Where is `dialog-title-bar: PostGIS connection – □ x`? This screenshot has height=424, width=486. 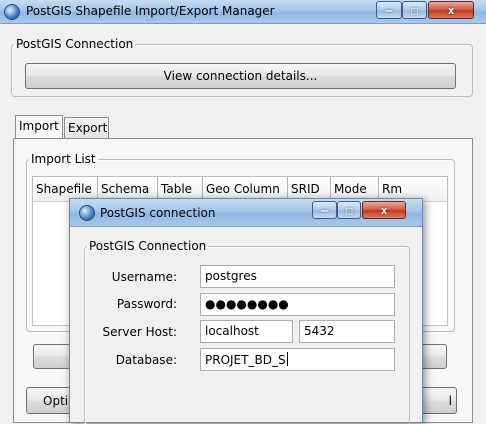 dialog-title-bar: PostGIS connection – □ x is located at coordinates (246, 213).